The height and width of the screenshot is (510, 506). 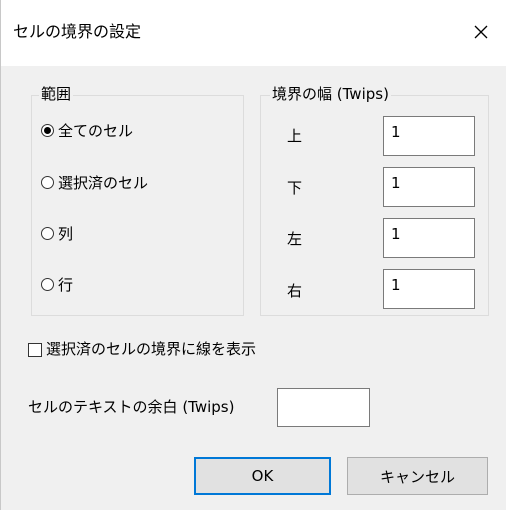 I want to click on bottom-label: 下, so click(x=295, y=188).